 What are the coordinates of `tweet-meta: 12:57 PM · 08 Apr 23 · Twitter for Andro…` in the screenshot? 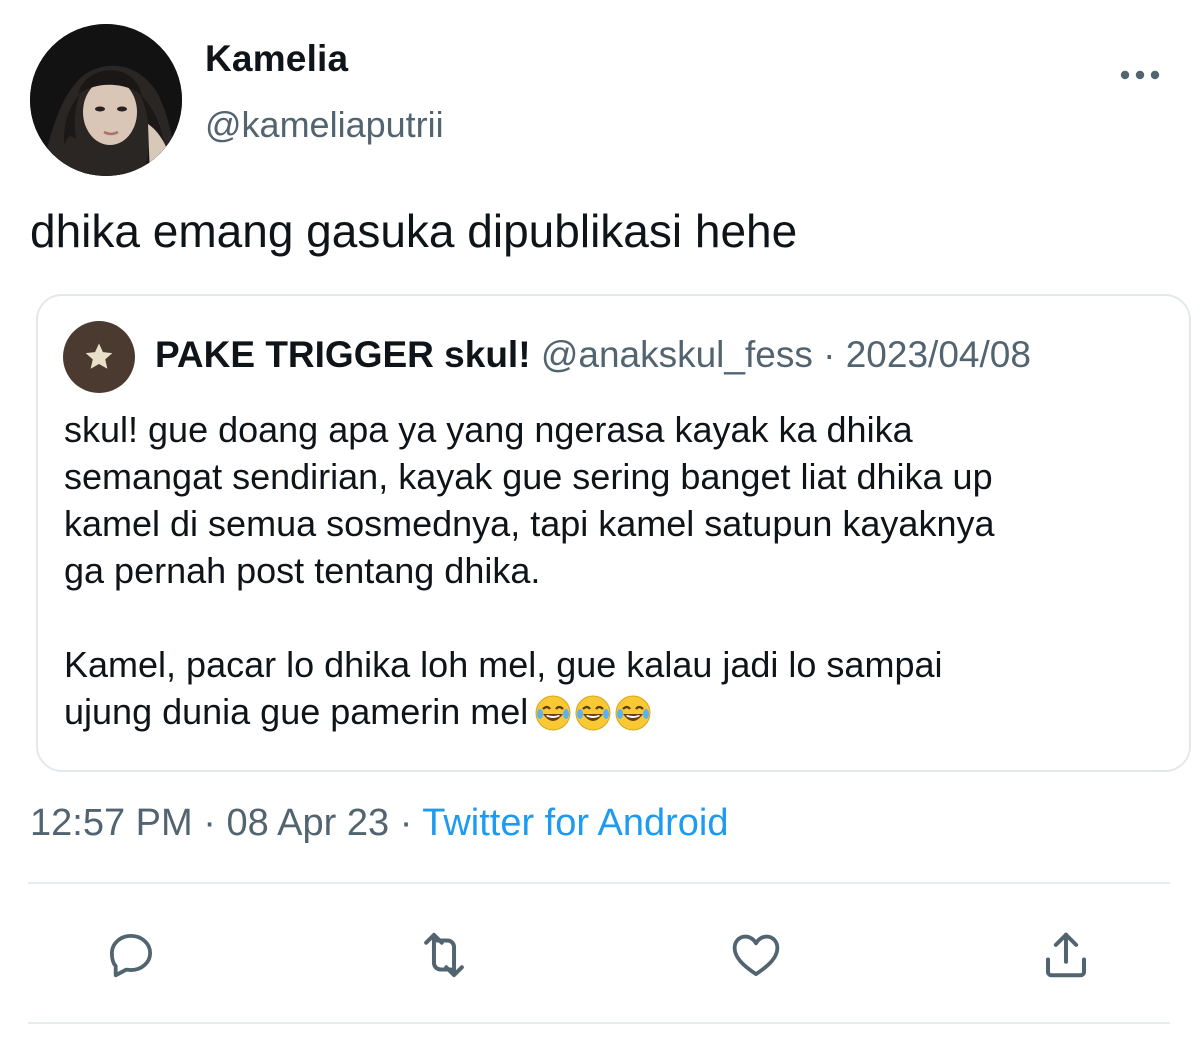 It's located at (379, 823).